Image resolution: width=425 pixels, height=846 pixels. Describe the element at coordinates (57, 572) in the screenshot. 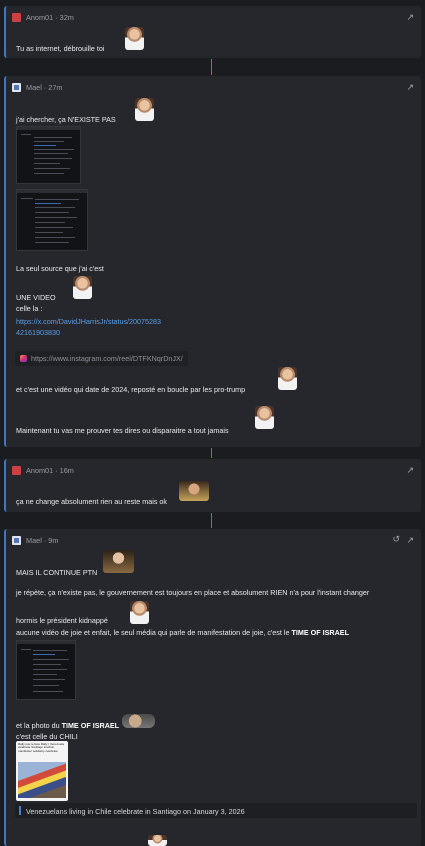

I see `message-text: MAIS IL CONTINUE PTN` at that location.